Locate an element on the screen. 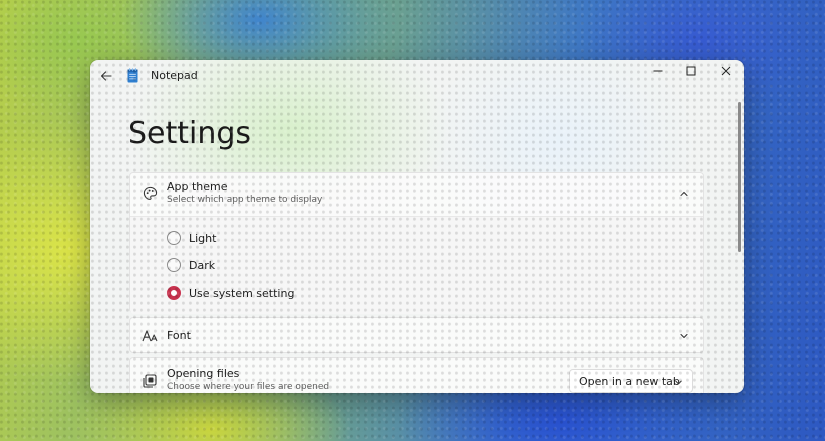 Image resolution: width=825 pixels, height=441 pixels. theme-option-dark: Dark is located at coordinates (191, 265).